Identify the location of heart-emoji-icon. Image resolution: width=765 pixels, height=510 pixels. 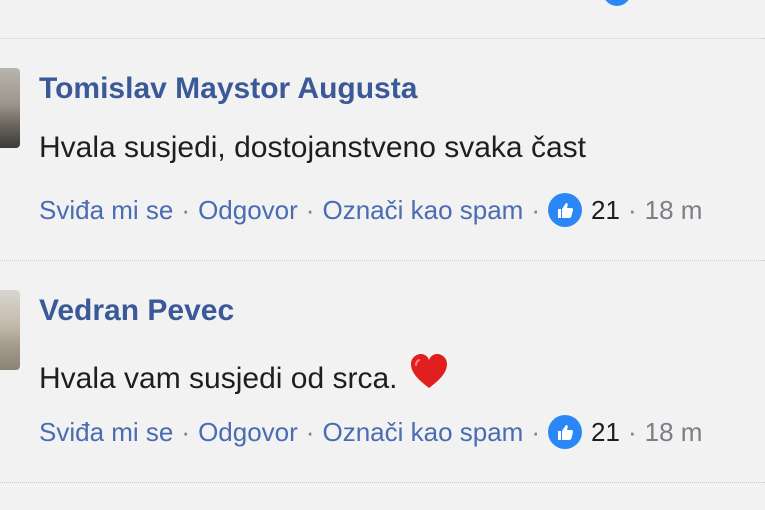
(429, 372).